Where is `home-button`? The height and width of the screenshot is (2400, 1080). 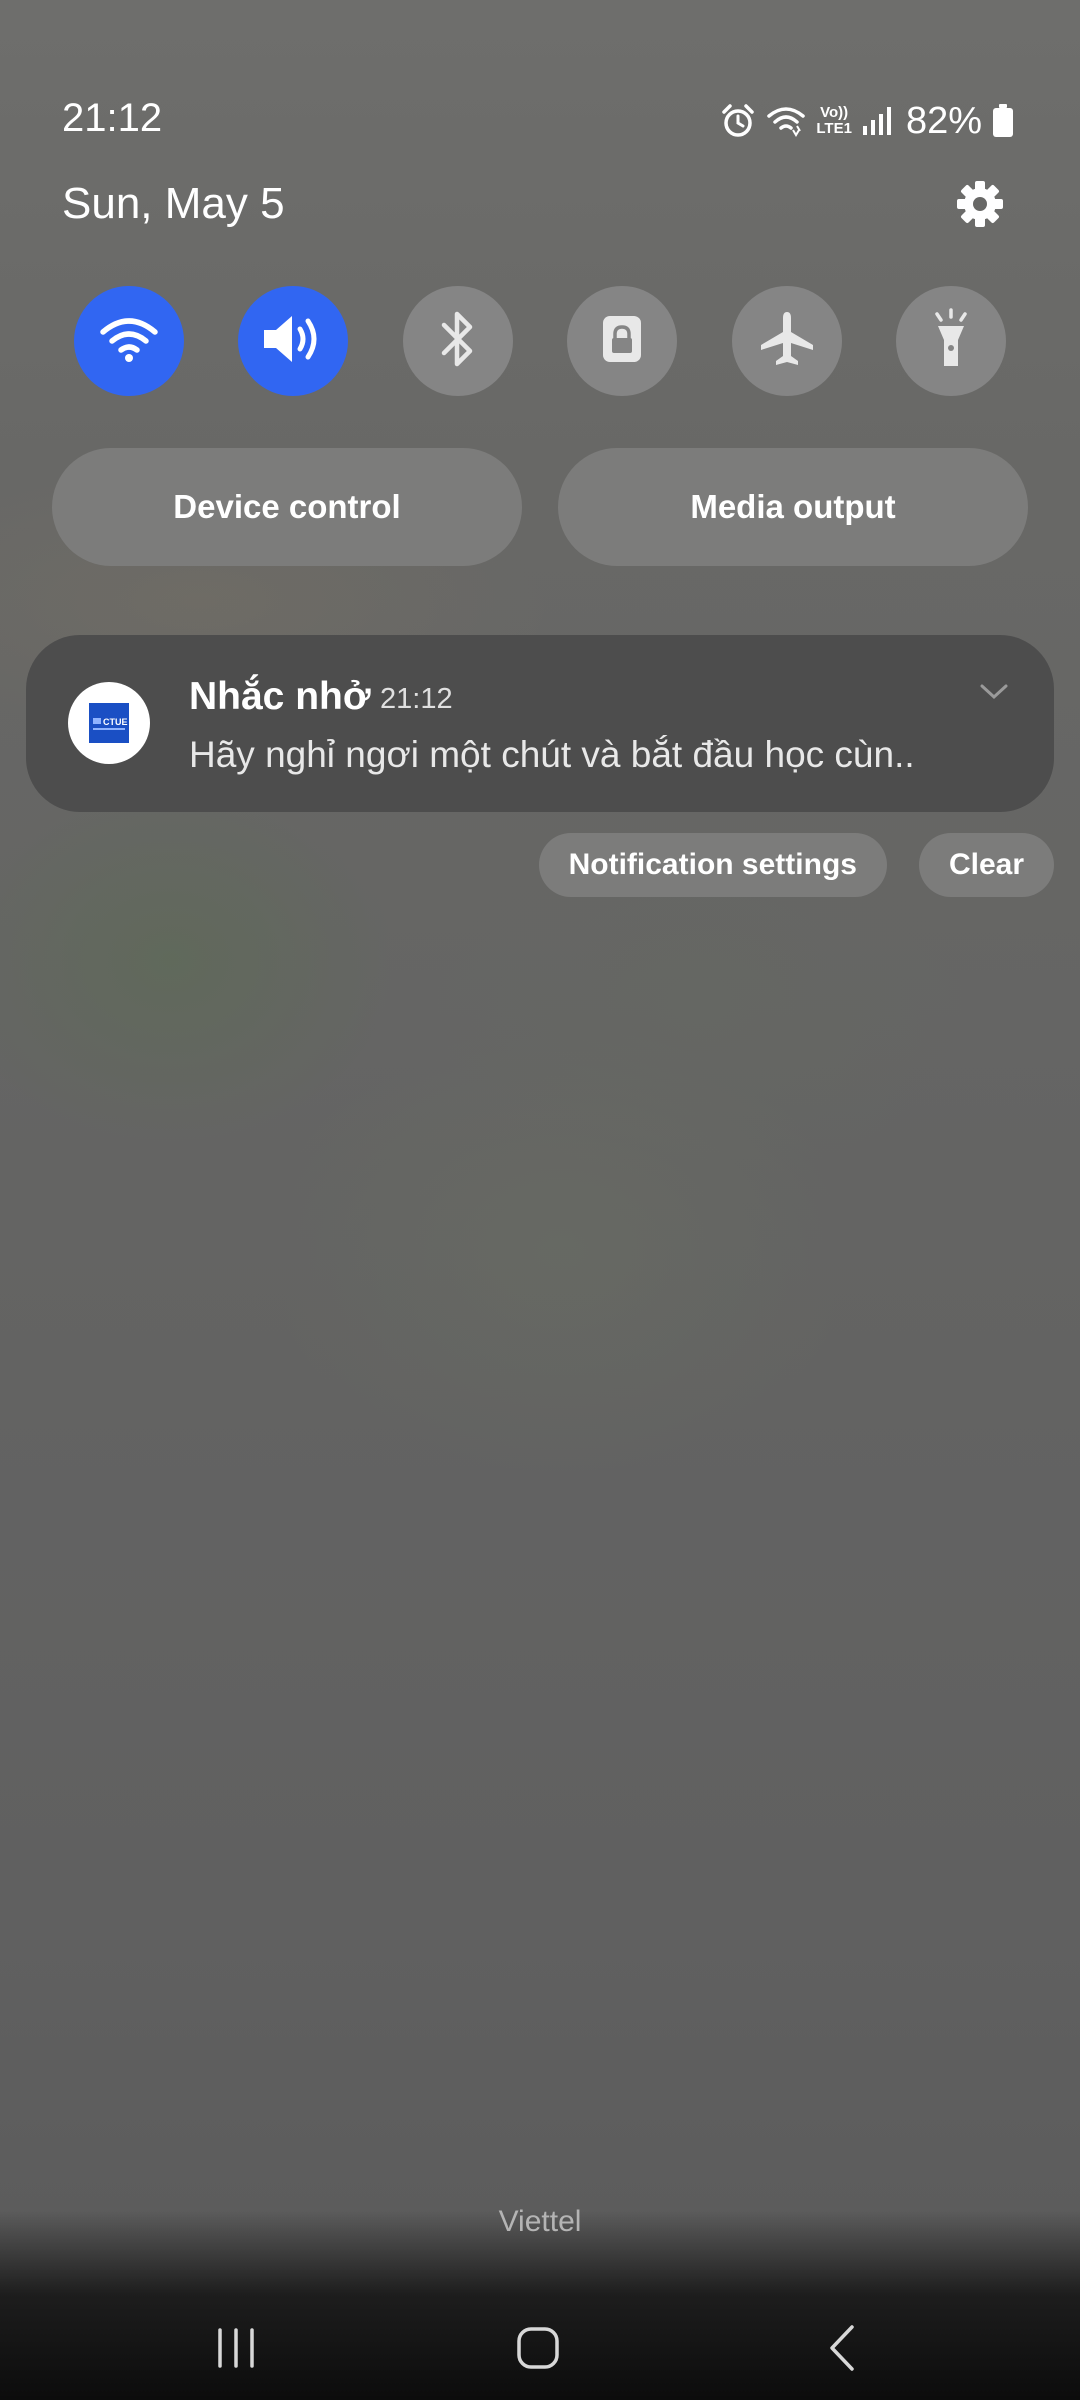 home-button is located at coordinates (538, 2350).